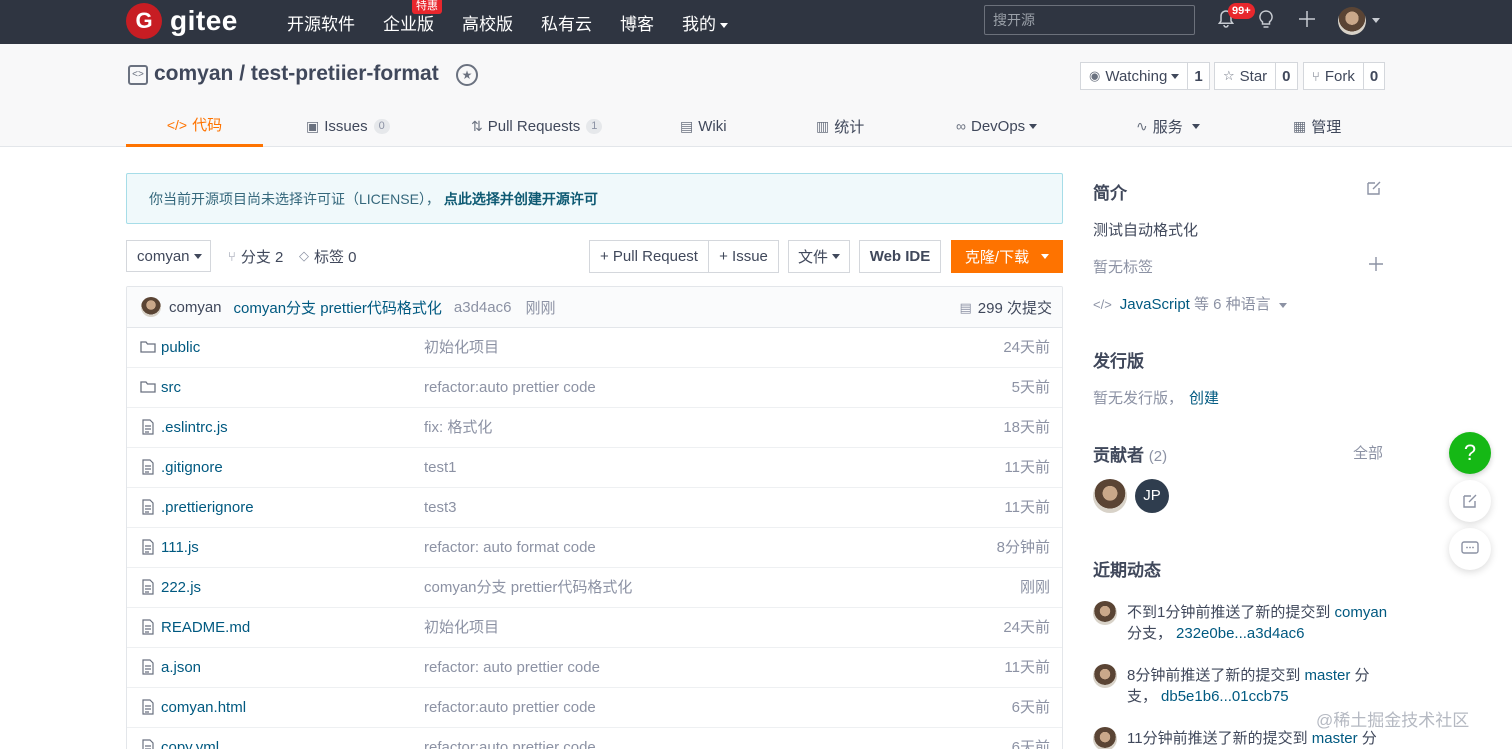 Image resolution: width=1512 pixels, height=749 pixels. I want to click on new-issue-button: + Issue, so click(743, 256).